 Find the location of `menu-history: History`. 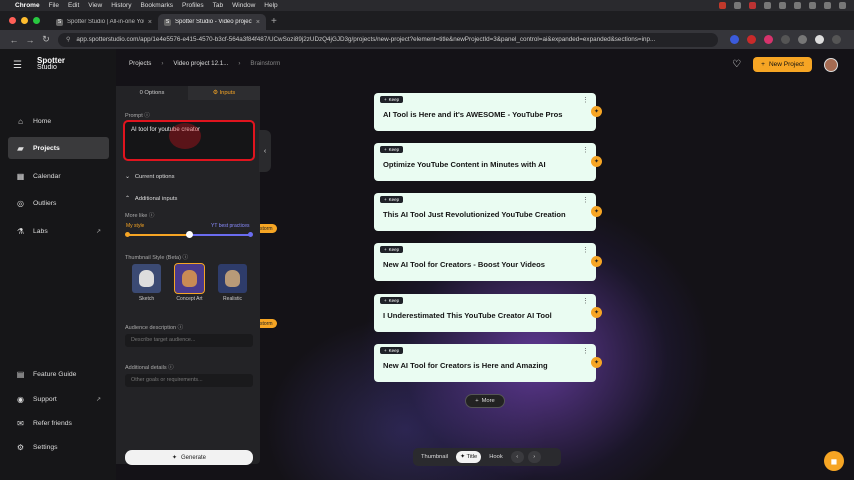

menu-history: History is located at coordinates (121, 5).